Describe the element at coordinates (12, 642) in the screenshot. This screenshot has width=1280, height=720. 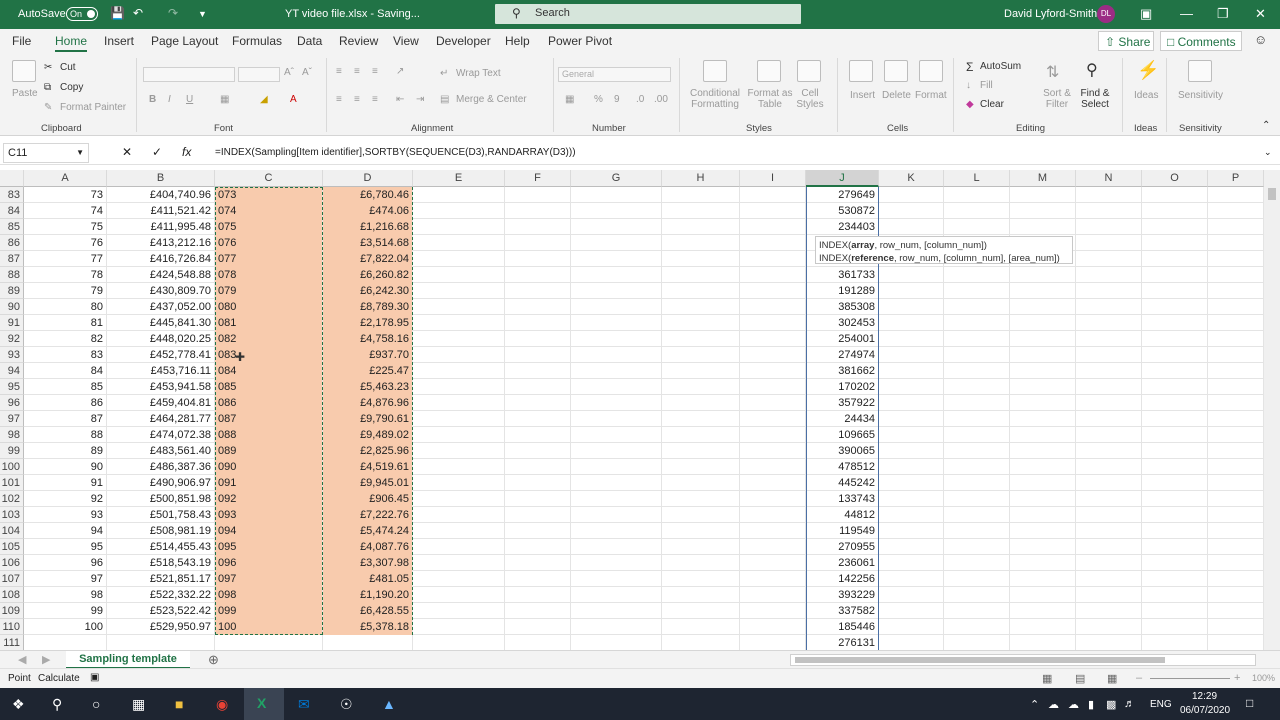
I see `row-header: 111` at that location.